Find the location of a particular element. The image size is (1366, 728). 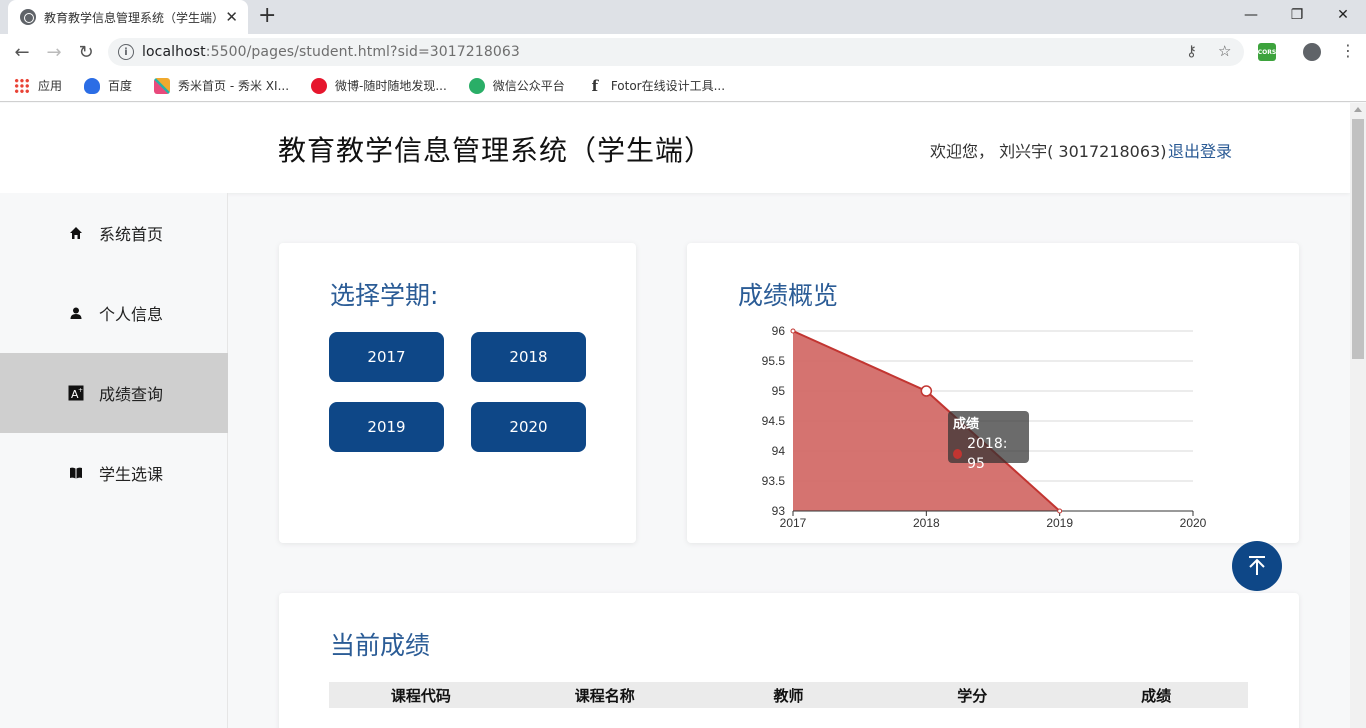

back-icon: ← is located at coordinates (22, 52).